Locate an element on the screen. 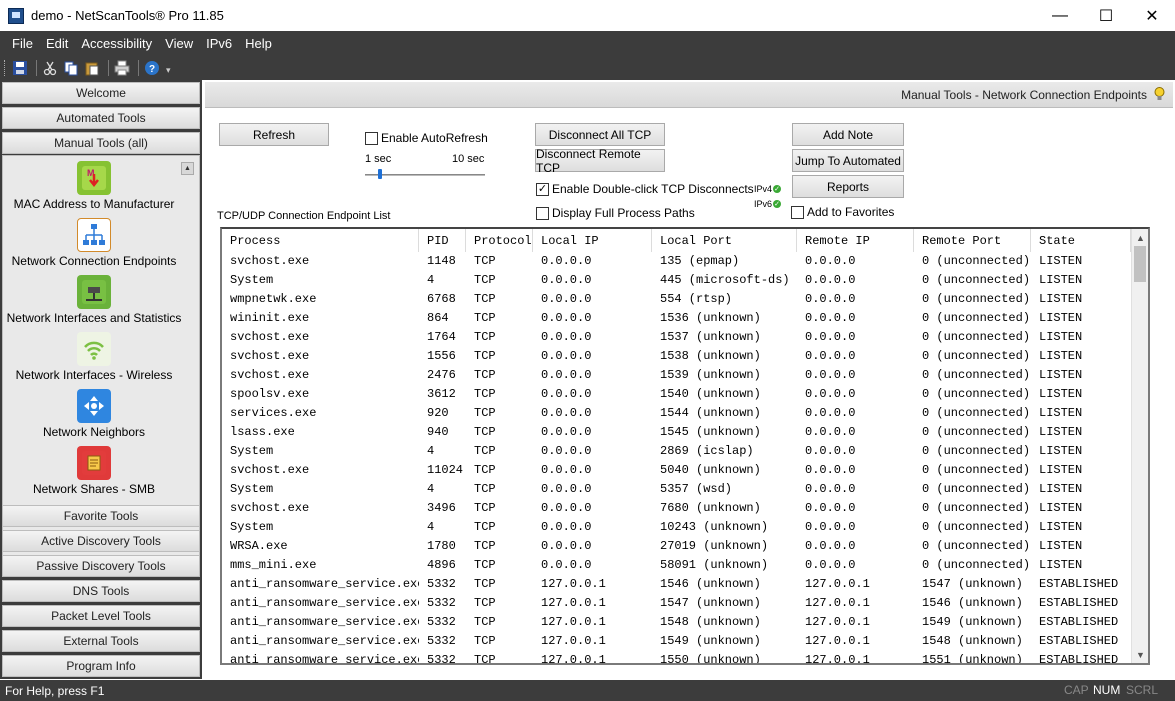  column-header-protocol: Protocol is located at coordinates (499, 240).